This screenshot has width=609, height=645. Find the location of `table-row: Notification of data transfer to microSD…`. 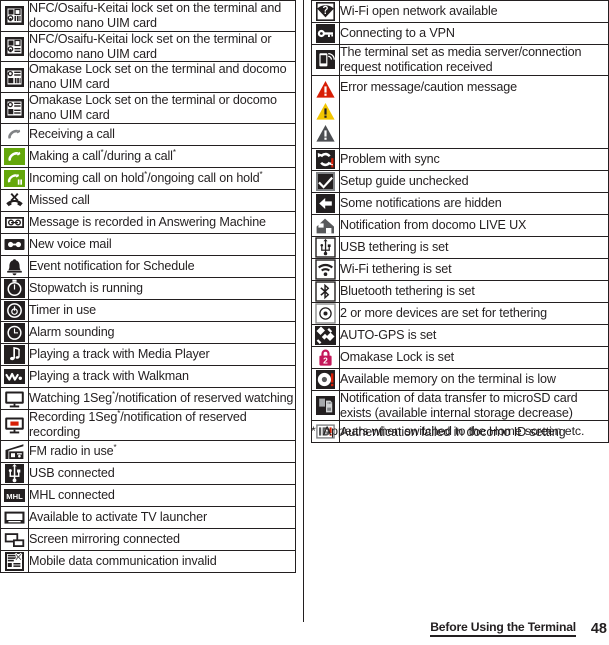

table-row: Notification of data transfer to microSD… is located at coordinates (460, 405).